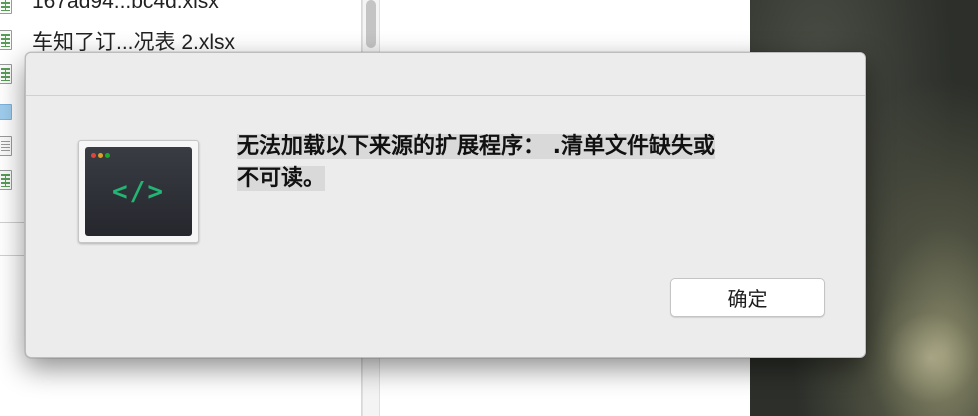 This screenshot has width=978, height=416. What do you see at coordinates (476, 146) in the screenshot?
I see `alert-message-line-1: 无法加载以下来源的扩展程序： .清单文件缺失或` at bounding box center [476, 146].